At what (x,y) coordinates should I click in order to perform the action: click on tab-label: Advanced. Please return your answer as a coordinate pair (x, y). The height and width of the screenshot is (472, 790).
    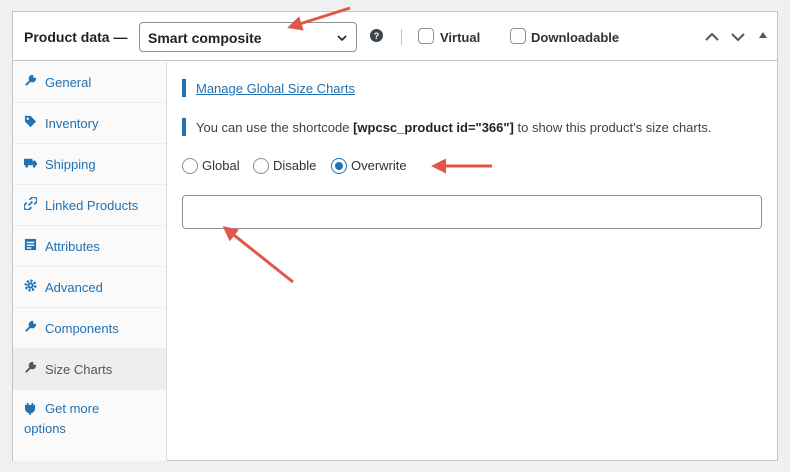
    Looking at the image, I should click on (74, 287).